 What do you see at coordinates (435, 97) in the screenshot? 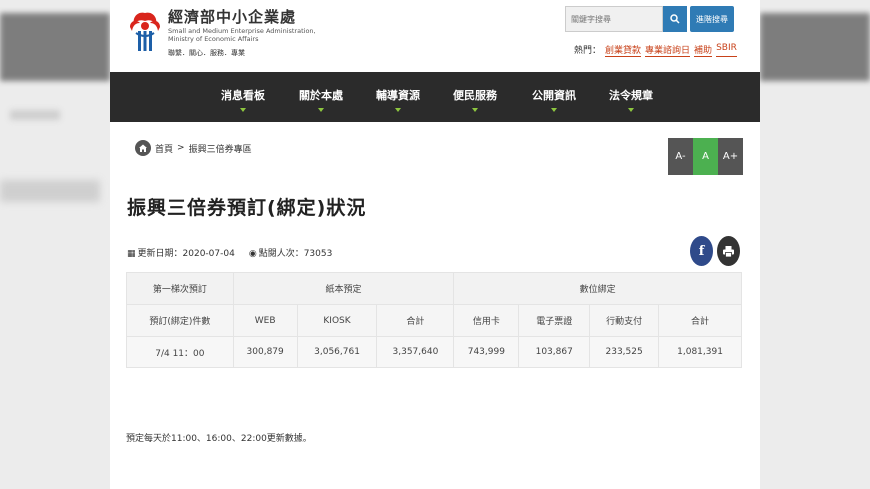
I see `main-nav: 消息看板 關於本處 輔導資源 便民服務 公開資訊 法令規章` at bounding box center [435, 97].